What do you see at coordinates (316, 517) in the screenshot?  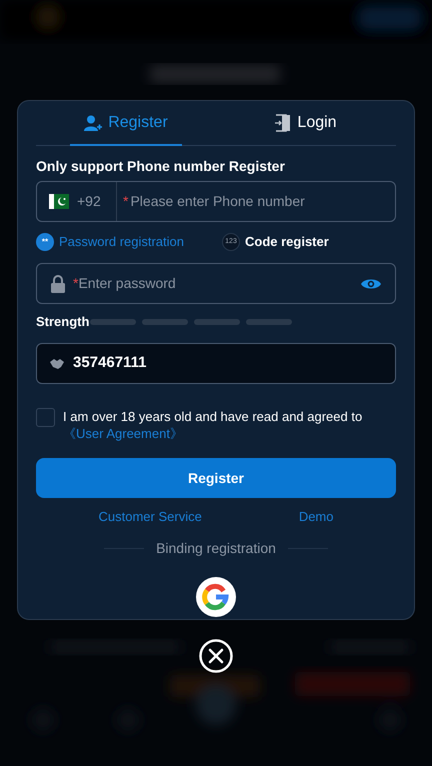 I see `footer-link: Demo` at bounding box center [316, 517].